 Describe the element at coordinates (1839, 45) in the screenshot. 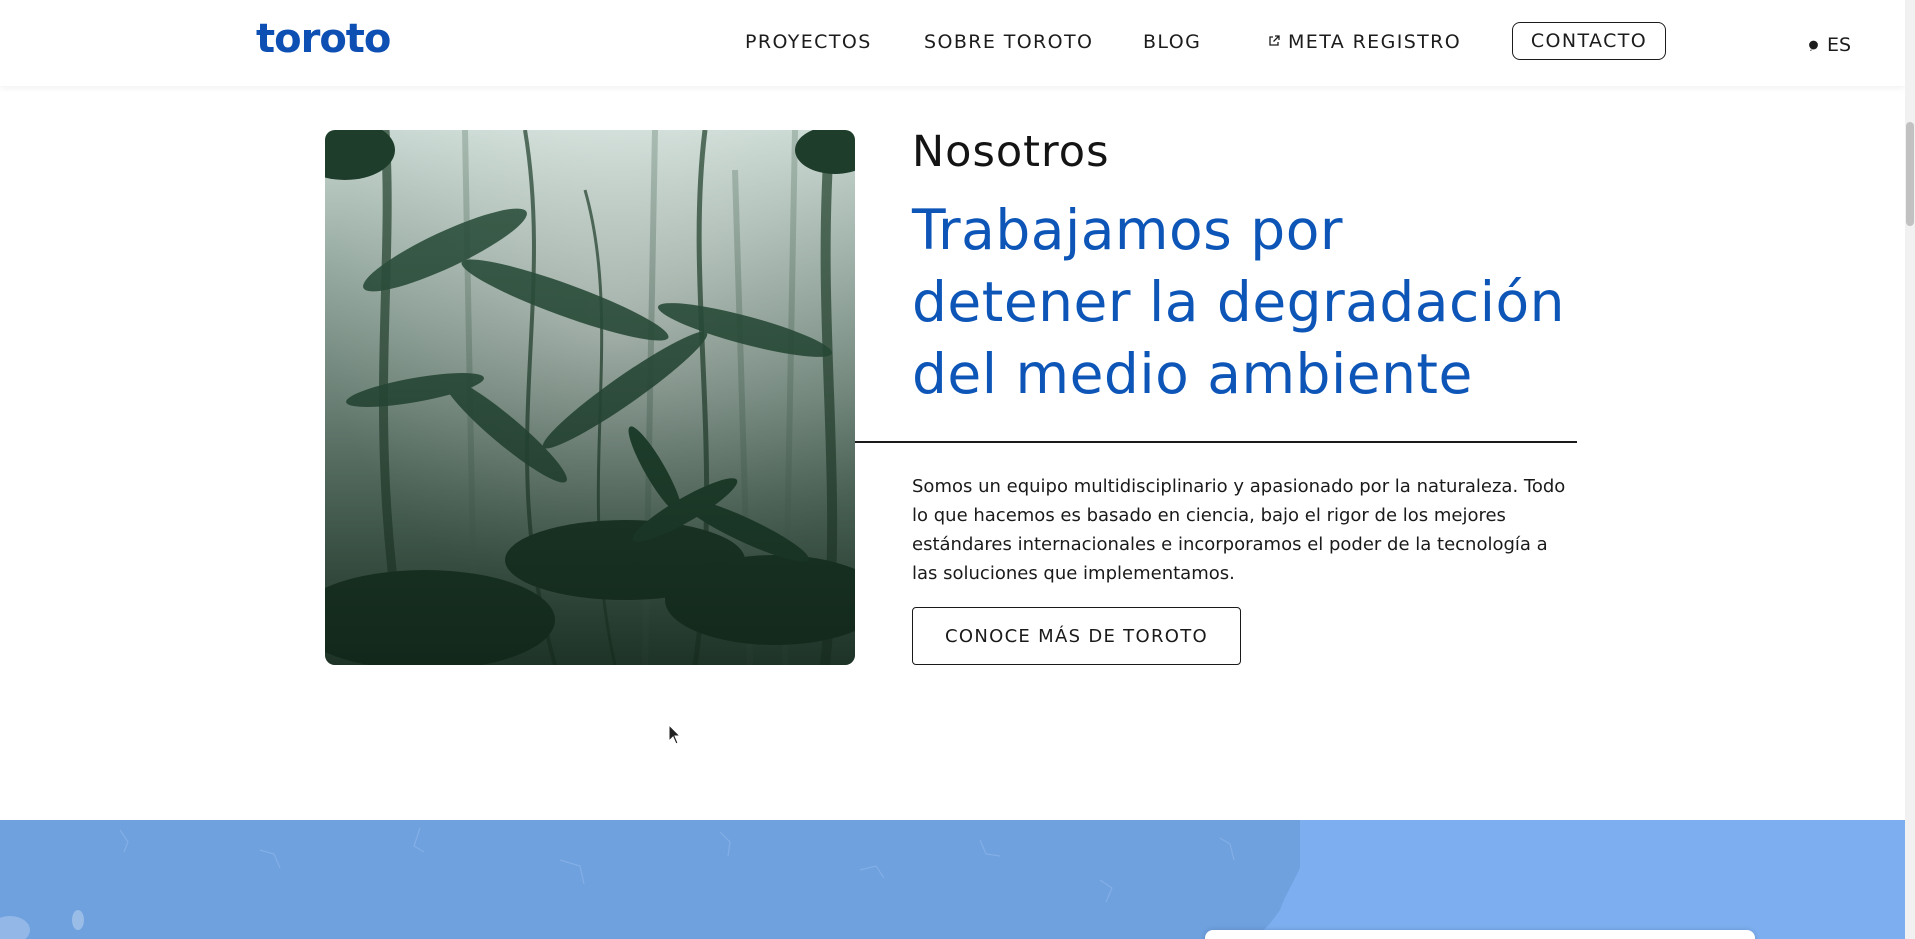

I see `language-label: ES` at that location.